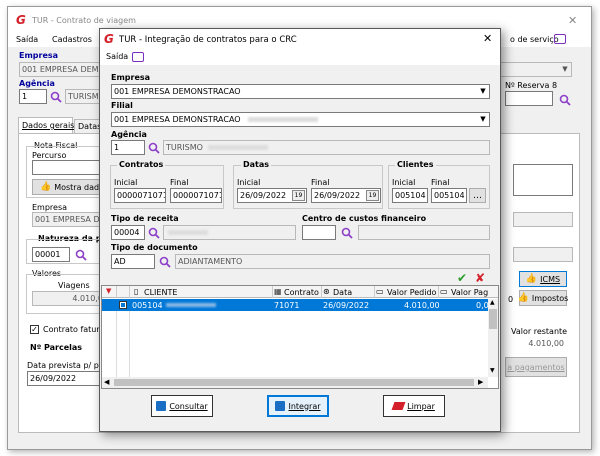 The height and width of the screenshot is (456, 600). What do you see at coordinates (364, 218) in the screenshot?
I see `centro-custos-label: Centro de custos financeiro` at bounding box center [364, 218].